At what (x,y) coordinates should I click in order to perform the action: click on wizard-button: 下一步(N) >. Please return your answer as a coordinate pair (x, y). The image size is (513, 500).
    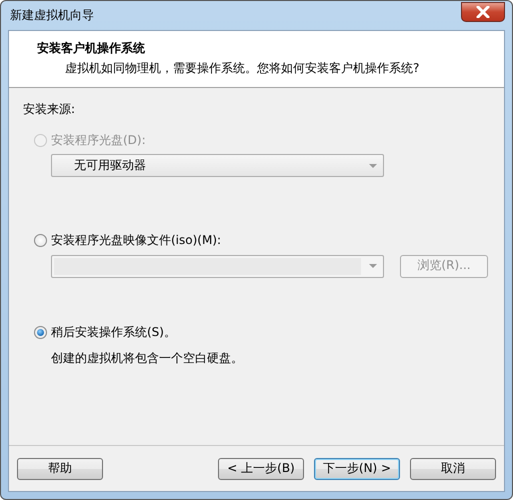
    Looking at the image, I should click on (357, 469).